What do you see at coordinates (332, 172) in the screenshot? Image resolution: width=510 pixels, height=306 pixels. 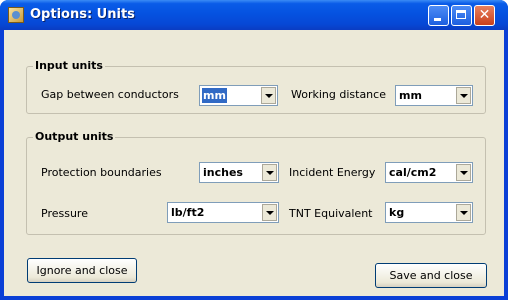 I see `energy-label: Incident Energy` at bounding box center [332, 172].